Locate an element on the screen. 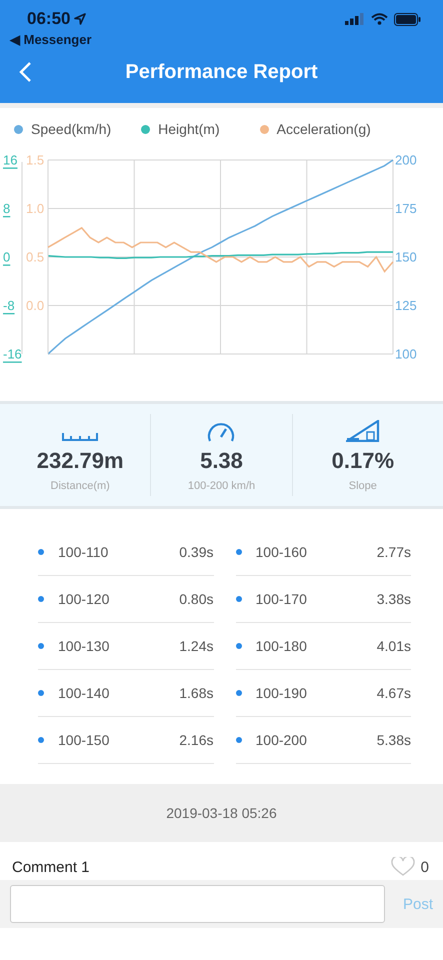 This screenshot has height=960, width=443. speed-range: 100-140 is located at coordinates (84, 693).